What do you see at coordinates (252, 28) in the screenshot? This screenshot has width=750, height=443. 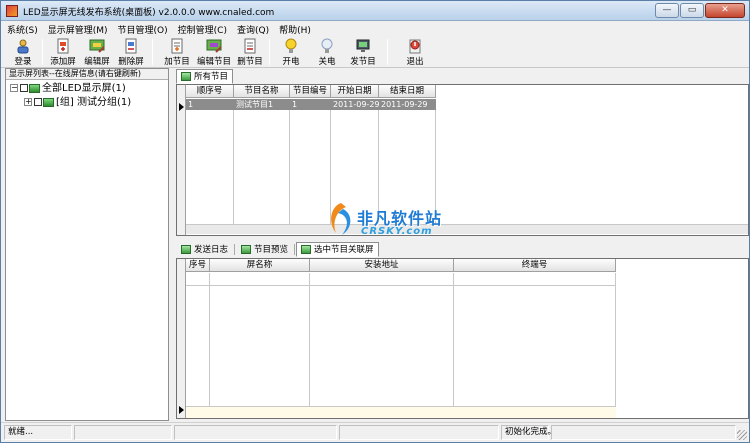 I see `menu-query: 查询(Q)` at bounding box center [252, 28].